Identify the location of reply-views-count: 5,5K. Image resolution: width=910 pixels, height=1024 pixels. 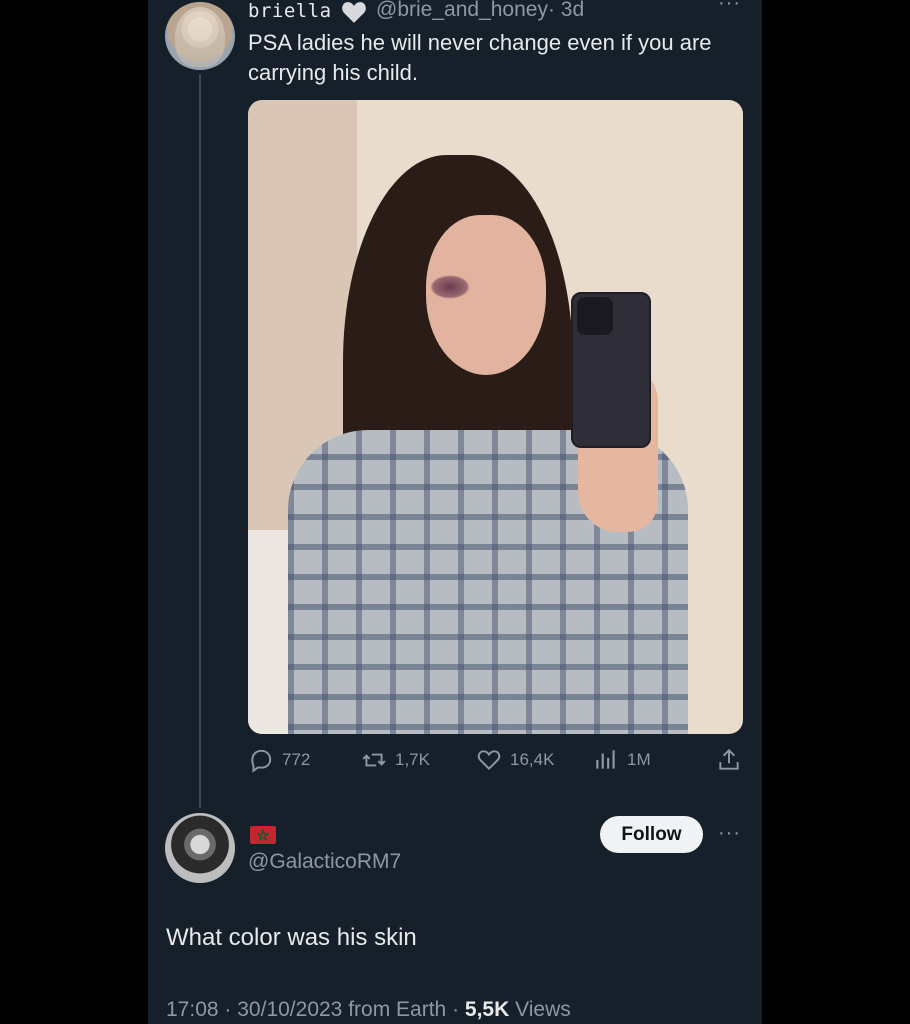
(487, 1009).